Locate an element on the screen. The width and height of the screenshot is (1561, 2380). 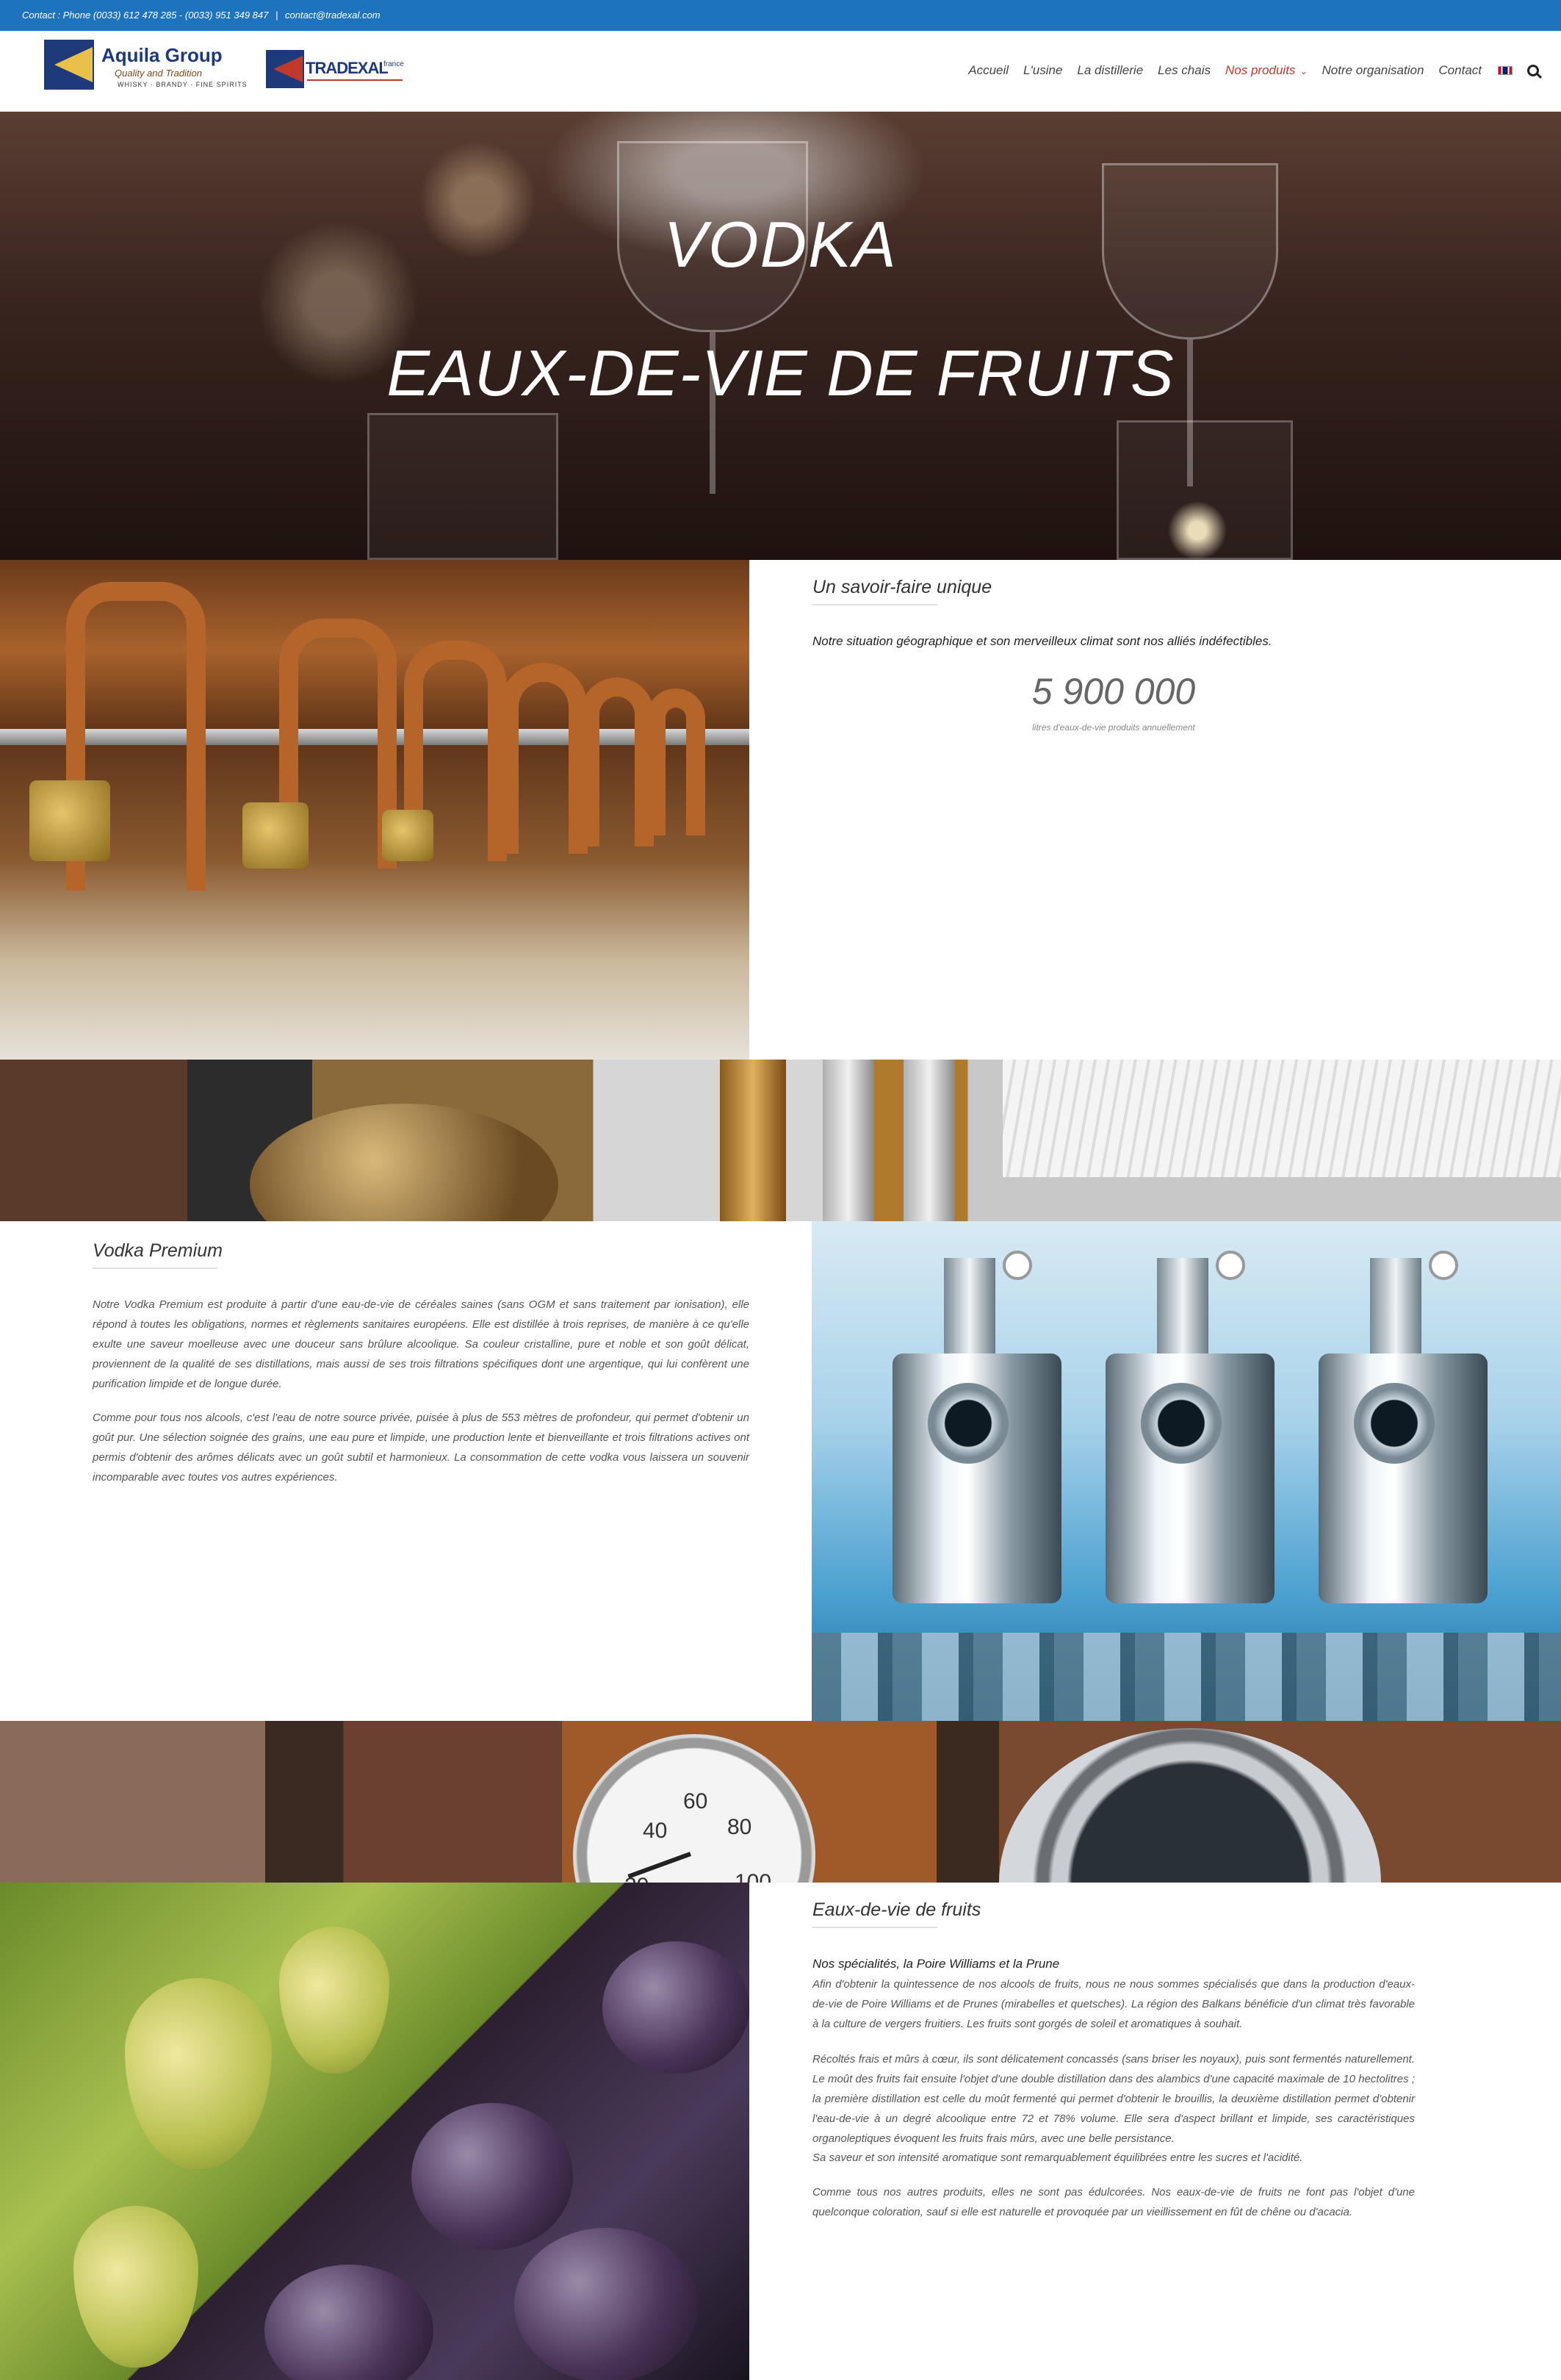
nav-distillerie: La distillerie is located at coordinates (1110, 70).